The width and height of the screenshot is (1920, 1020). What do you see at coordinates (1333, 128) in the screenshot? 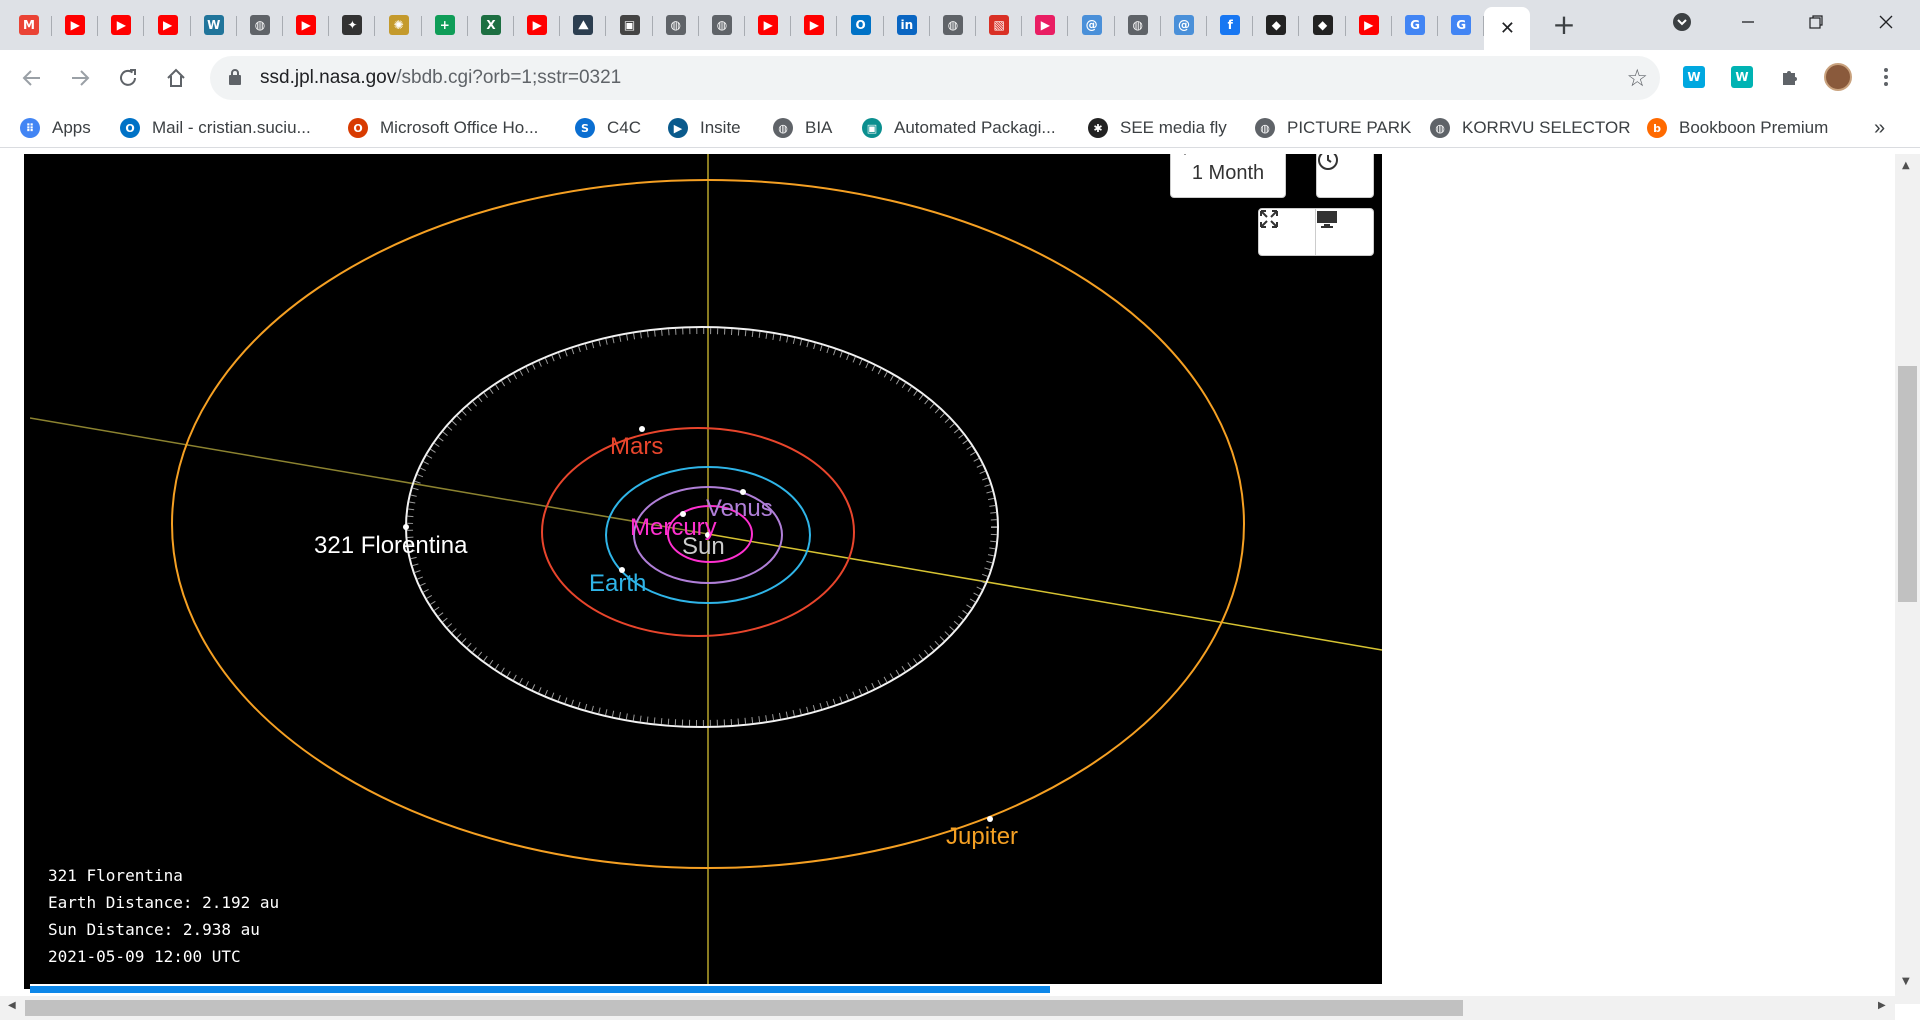
I see `bookmark-item: ◍ PICTURE PARK` at bounding box center [1333, 128].